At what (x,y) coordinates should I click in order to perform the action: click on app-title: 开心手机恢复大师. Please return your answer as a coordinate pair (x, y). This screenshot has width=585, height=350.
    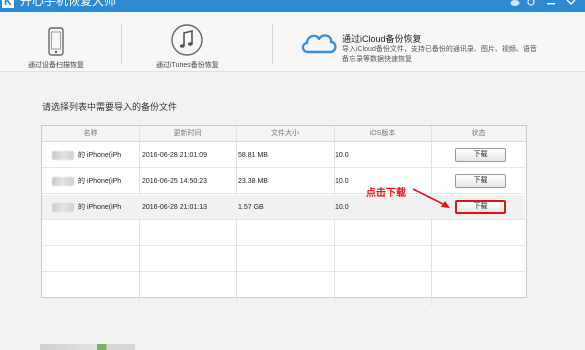
    Looking at the image, I should click on (68, 4).